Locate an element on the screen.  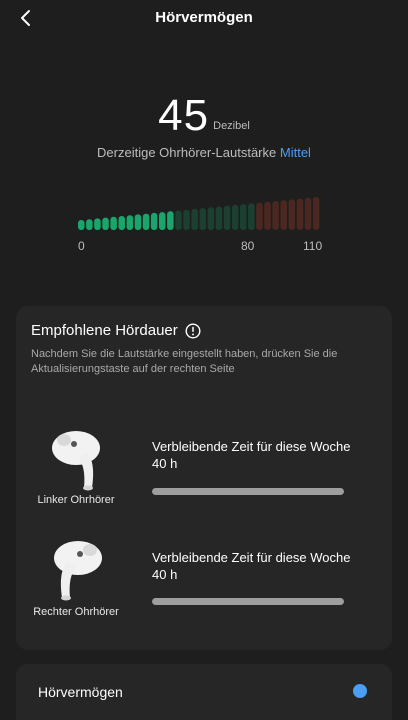
decibel-reading: 45 Dezibel is located at coordinates (204, 113).